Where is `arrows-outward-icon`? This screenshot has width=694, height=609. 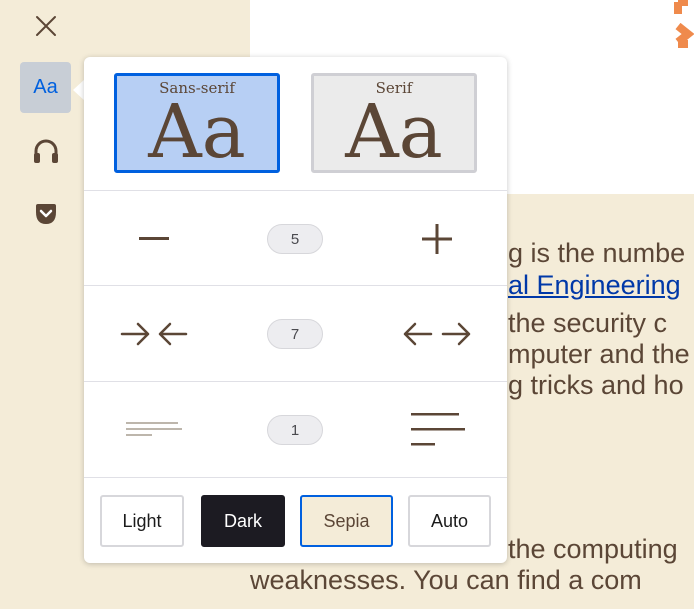 arrows-outward-icon is located at coordinates (437, 333).